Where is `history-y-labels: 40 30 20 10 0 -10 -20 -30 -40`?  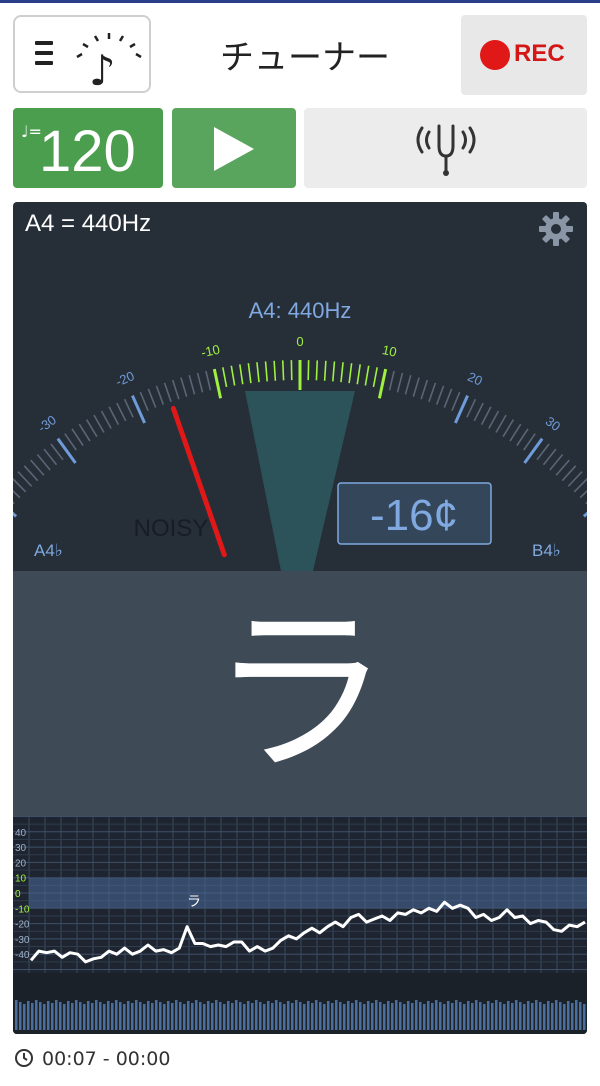 history-y-labels: 40 30 20 10 0 -10 -20 -30 -40 is located at coordinates (22, 894).